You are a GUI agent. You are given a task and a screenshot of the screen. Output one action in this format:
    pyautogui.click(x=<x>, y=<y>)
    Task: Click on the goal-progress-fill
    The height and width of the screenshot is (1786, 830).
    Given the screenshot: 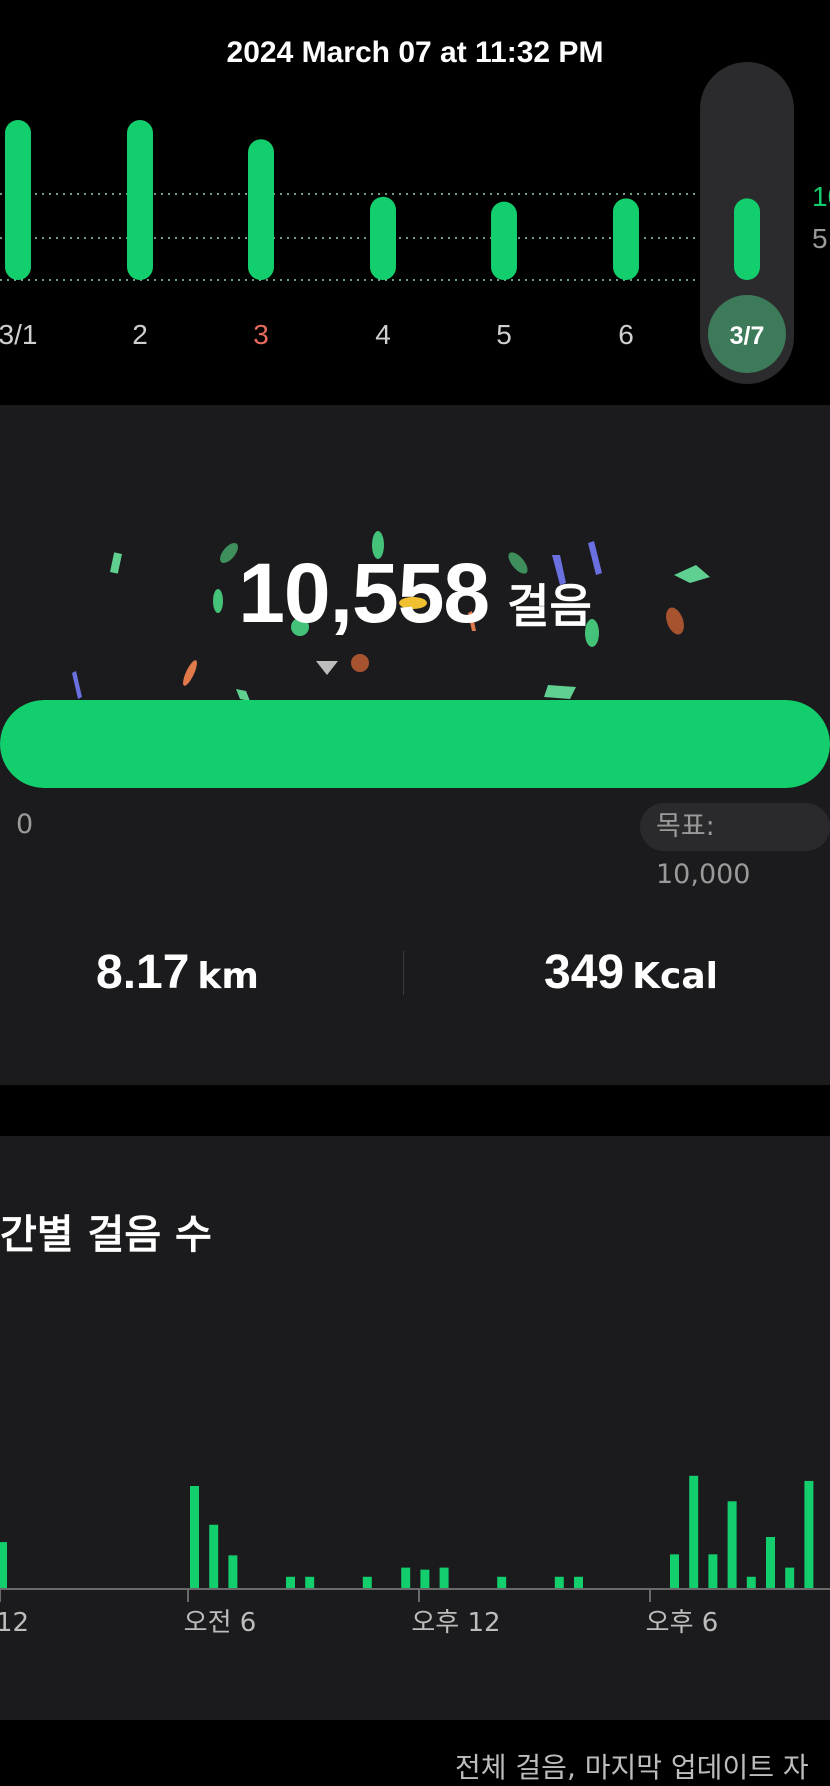 What is the action you would take?
    pyautogui.click(x=415, y=744)
    